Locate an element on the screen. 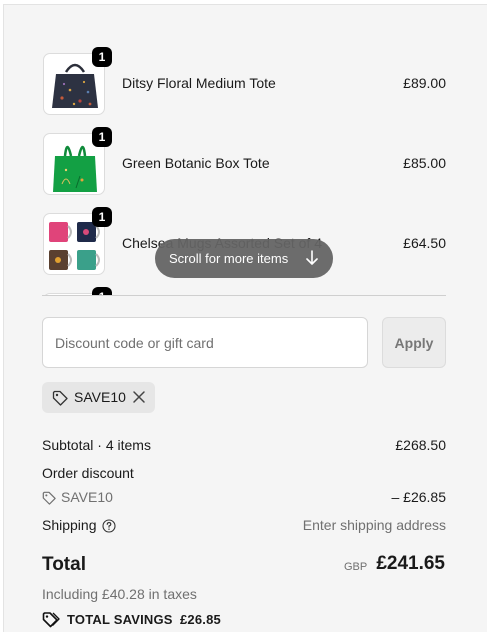  discount-value: – £26.85 is located at coordinates (419, 497).